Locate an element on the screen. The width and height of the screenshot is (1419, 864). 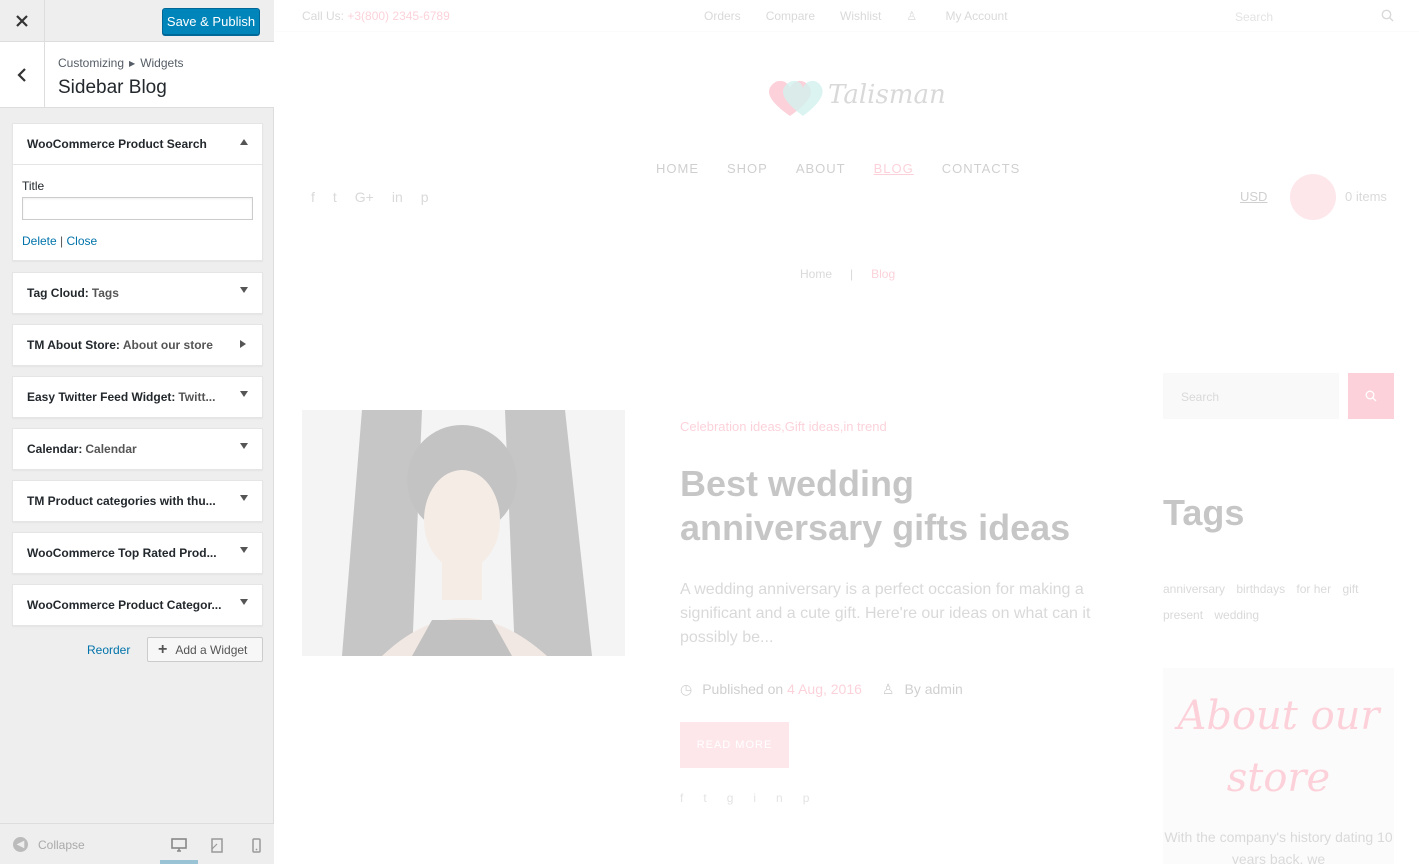
customizer-header: Save & Publish is located at coordinates (137, 21).